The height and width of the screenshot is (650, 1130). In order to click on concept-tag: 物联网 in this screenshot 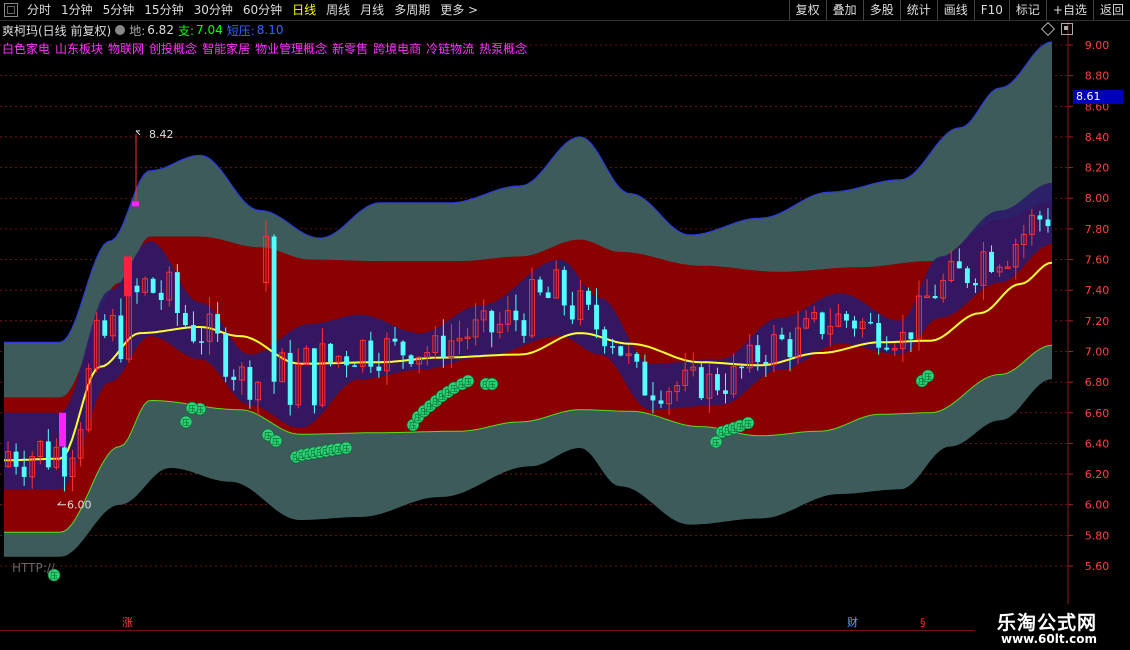, I will do `click(126, 48)`.